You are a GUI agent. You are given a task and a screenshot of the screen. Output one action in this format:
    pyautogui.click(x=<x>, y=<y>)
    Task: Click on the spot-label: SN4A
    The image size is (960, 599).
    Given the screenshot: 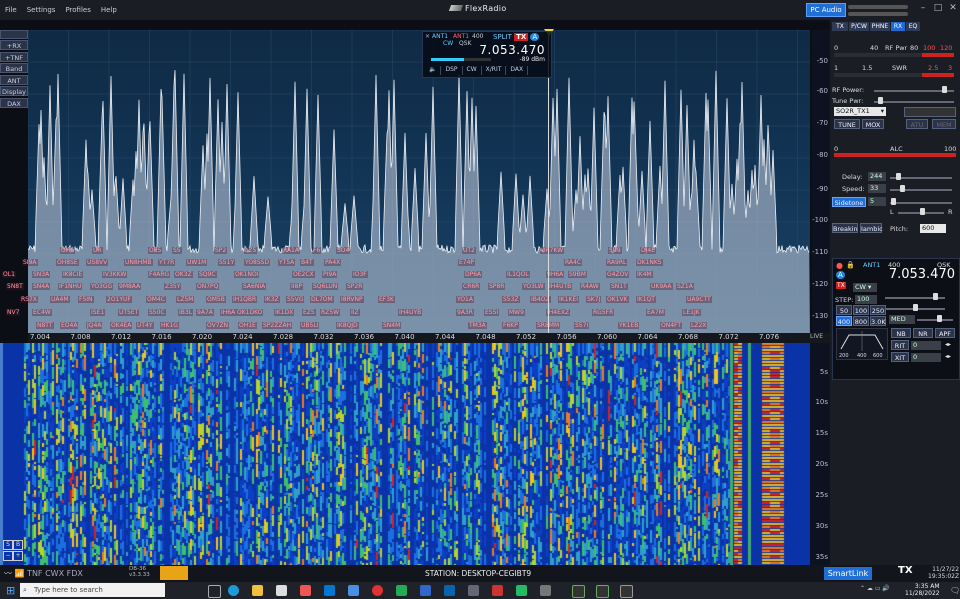 What is the action you would take?
    pyautogui.click(x=41, y=286)
    